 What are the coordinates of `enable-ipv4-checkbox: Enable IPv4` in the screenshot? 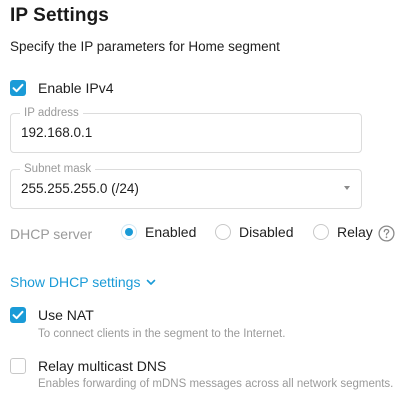 It's located at (62, 88).